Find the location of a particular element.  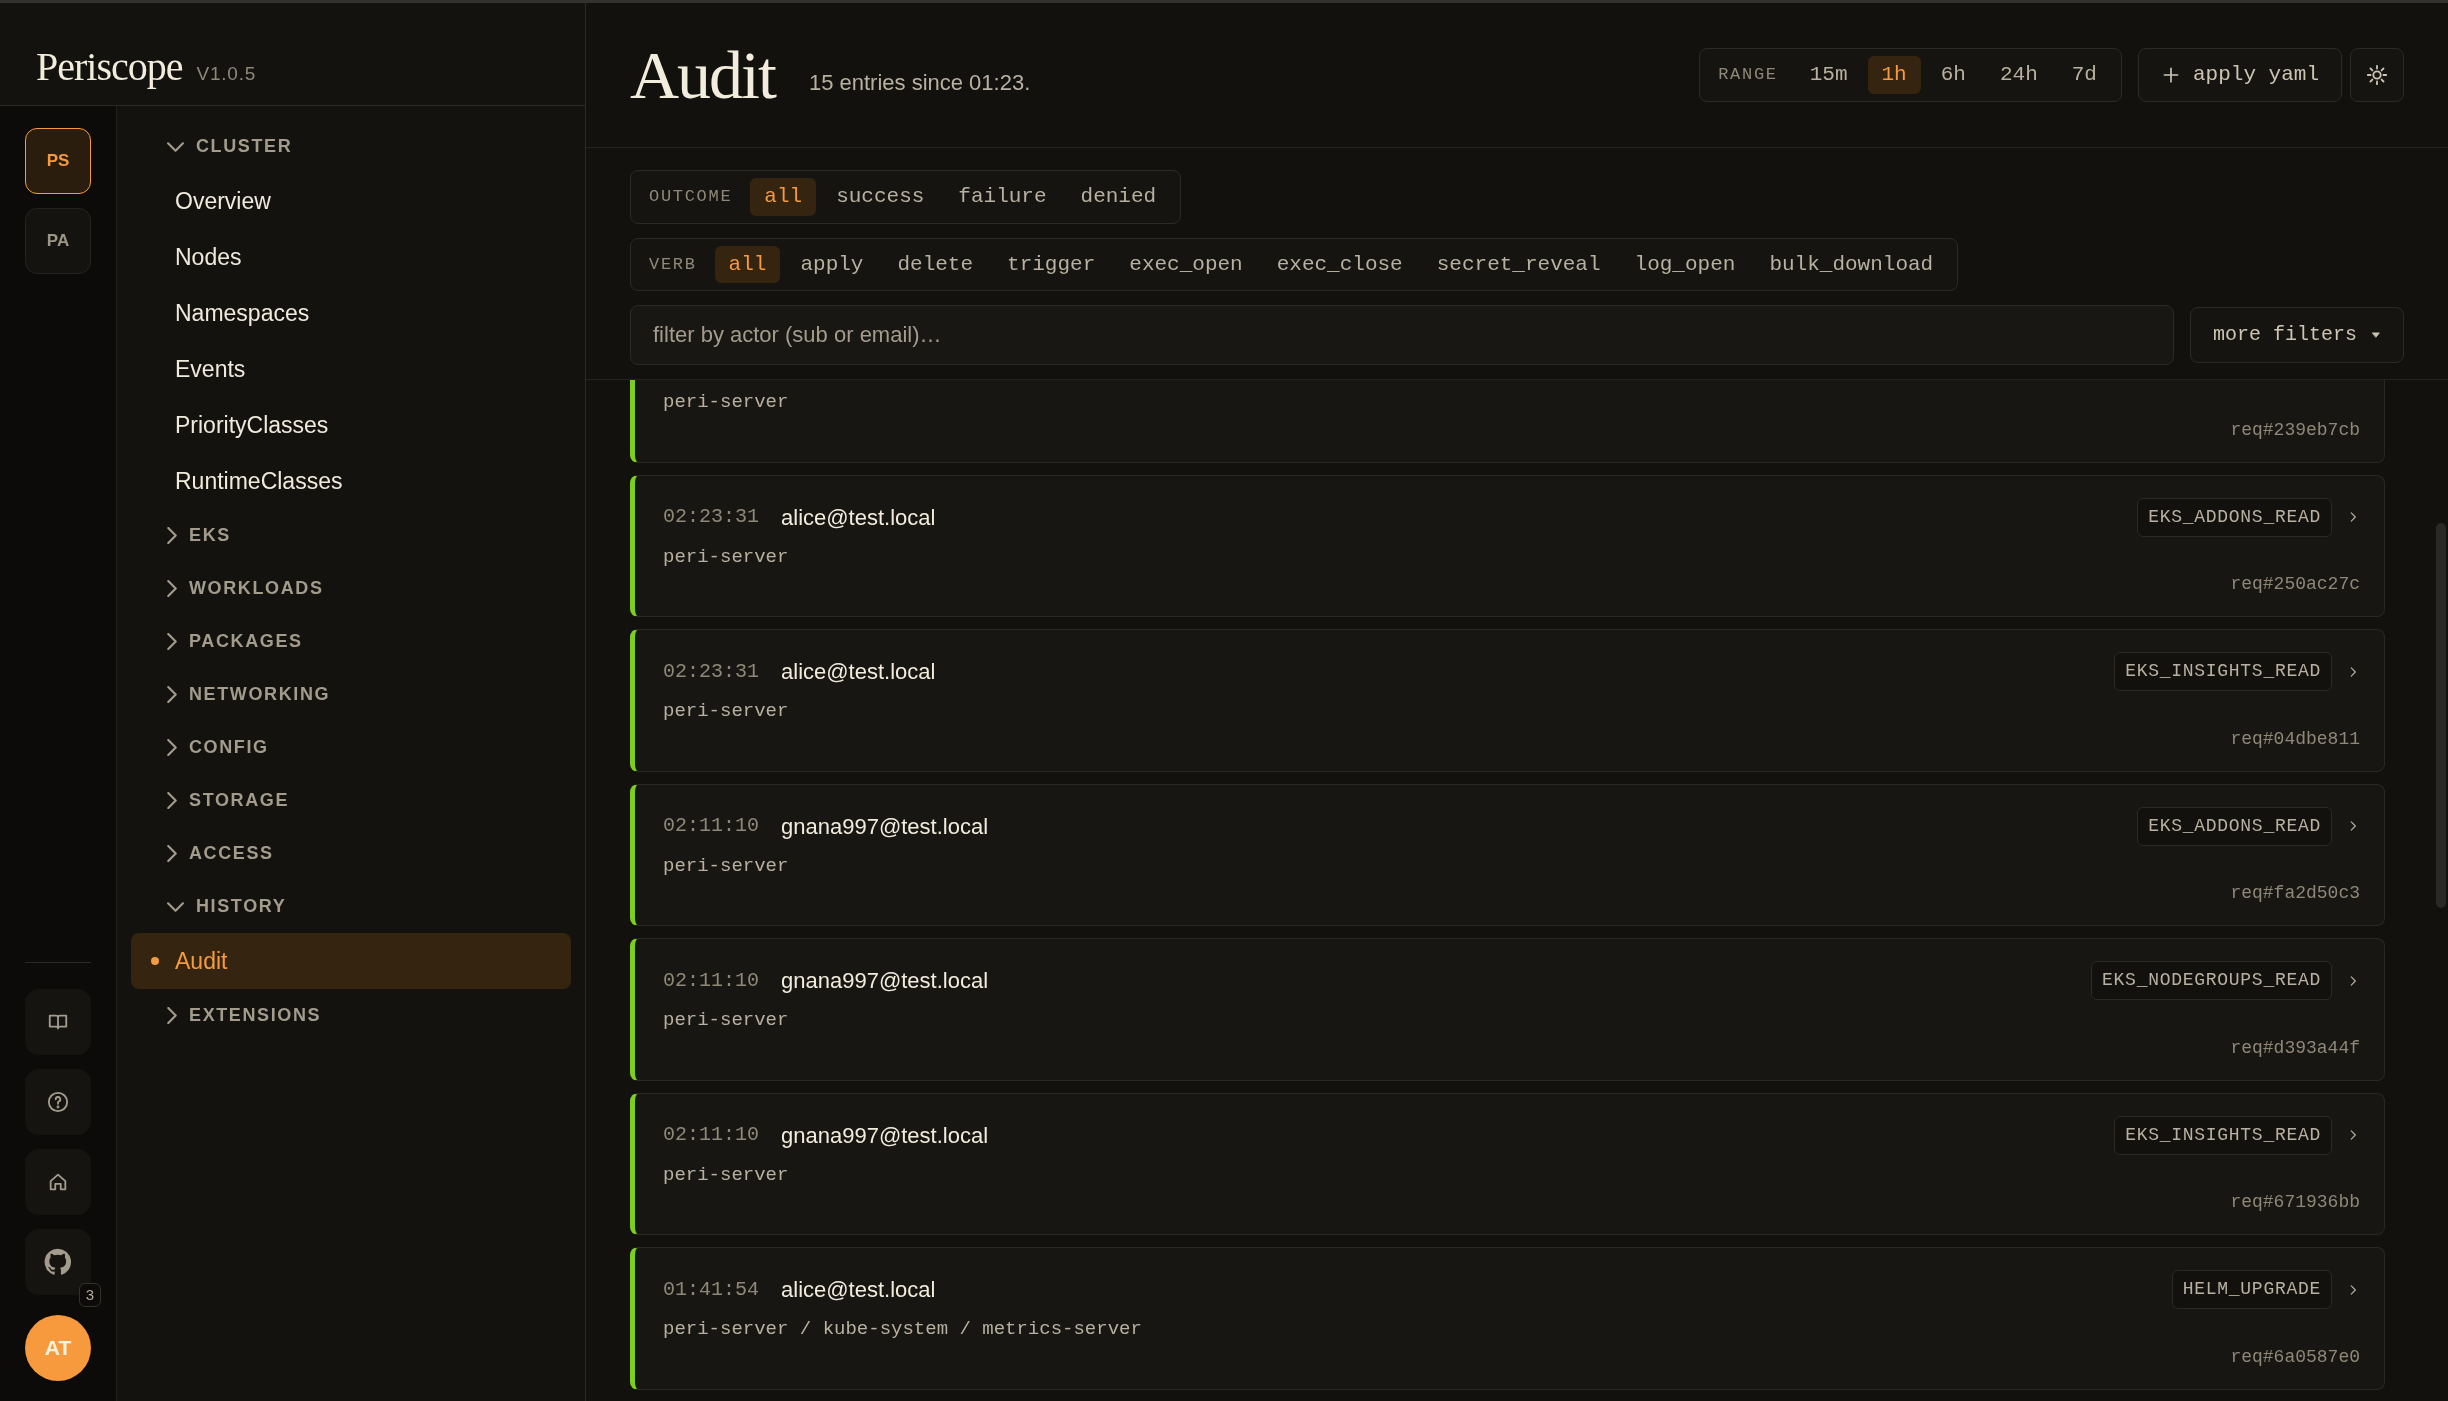

nav-section-toggle: WORKLOADS is located at coordinates (230, 588).